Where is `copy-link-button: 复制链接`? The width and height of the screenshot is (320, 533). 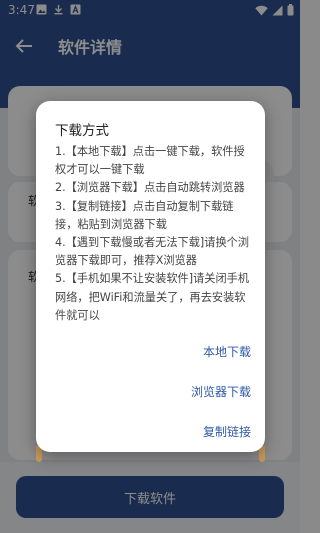 copy-link-button: 复制链接 is located at coordinates (227, 431).